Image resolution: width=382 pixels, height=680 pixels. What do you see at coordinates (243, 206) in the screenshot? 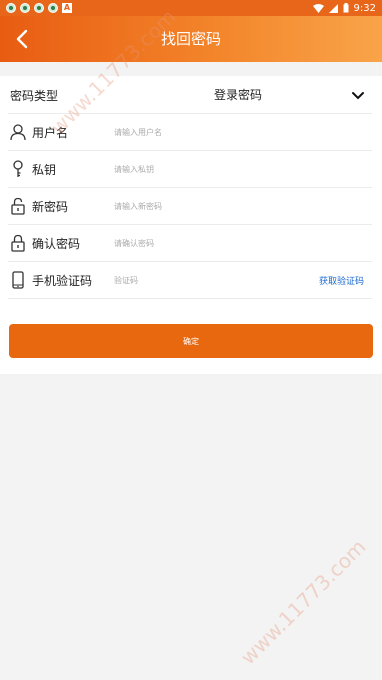
I see `new-password-input` at bounding box center [243, 206].